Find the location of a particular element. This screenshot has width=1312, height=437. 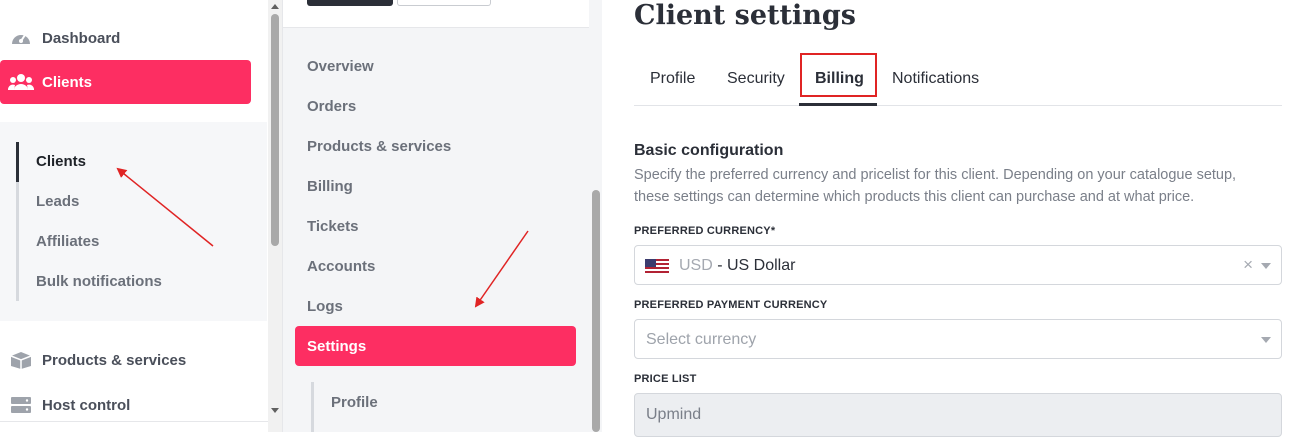

client-nav-logs: Logs is located at coordinates (325, 306).